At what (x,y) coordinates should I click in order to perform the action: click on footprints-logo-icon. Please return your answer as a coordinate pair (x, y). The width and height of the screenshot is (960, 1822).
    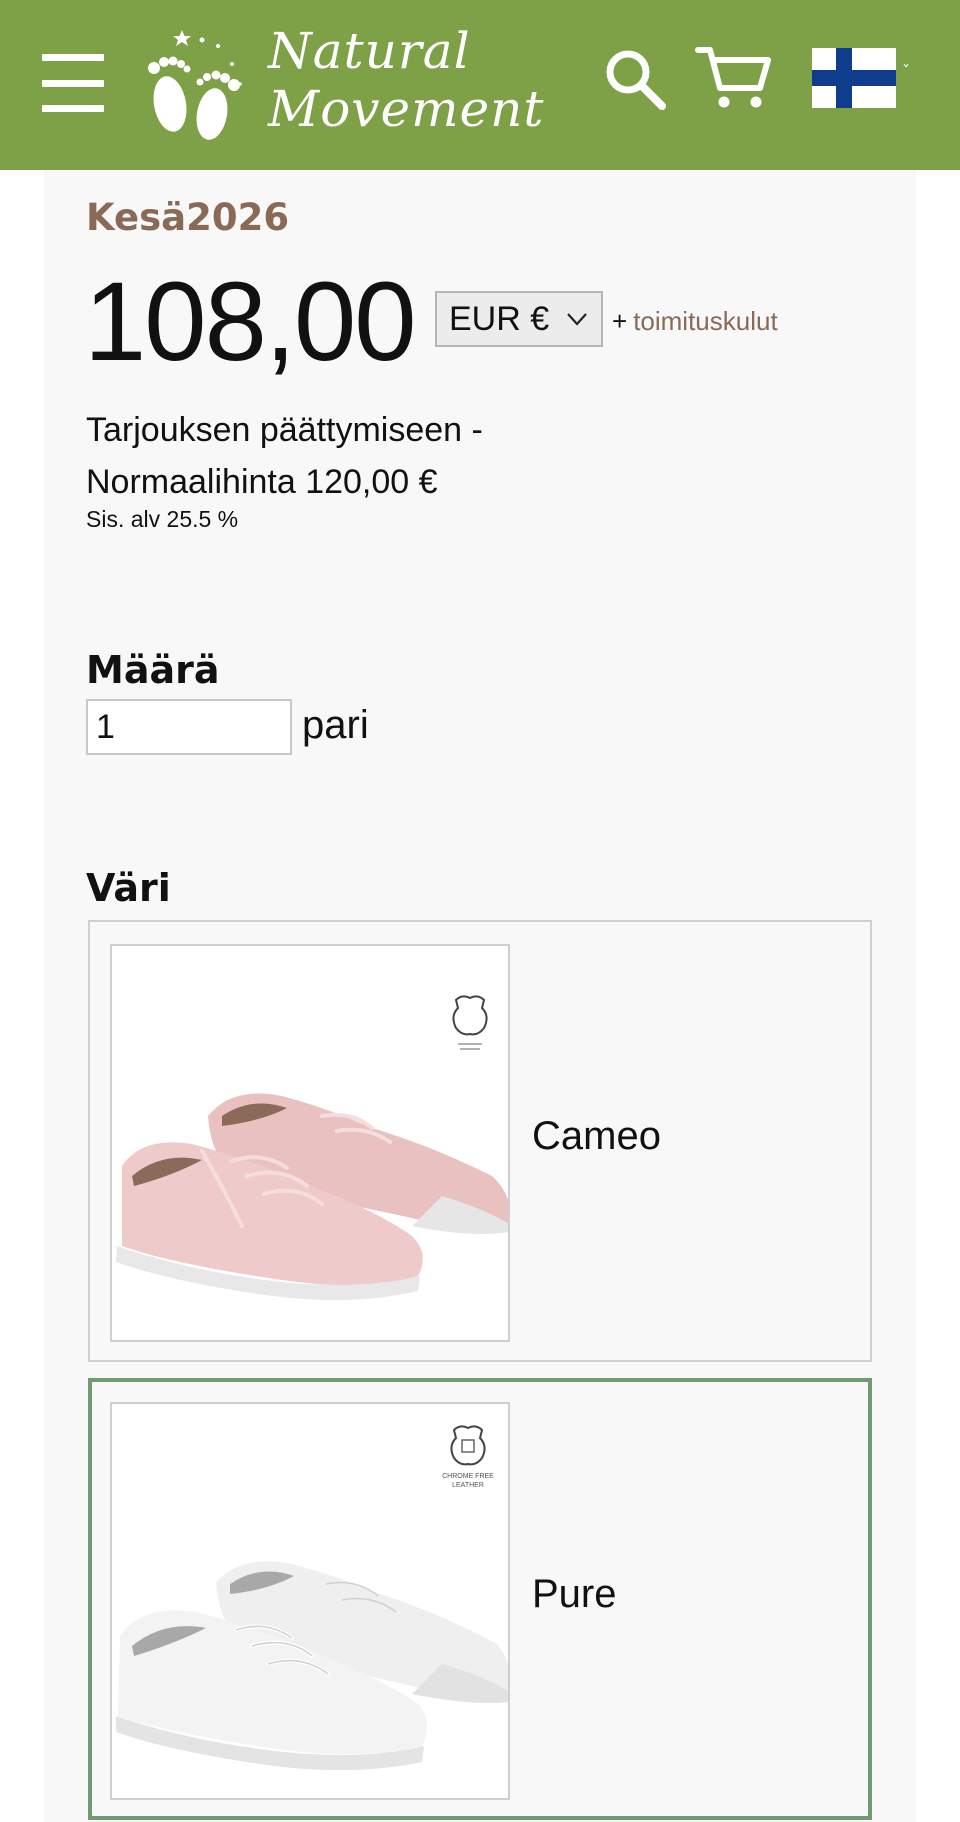
    Looking at the image, I should click on (195, 84).